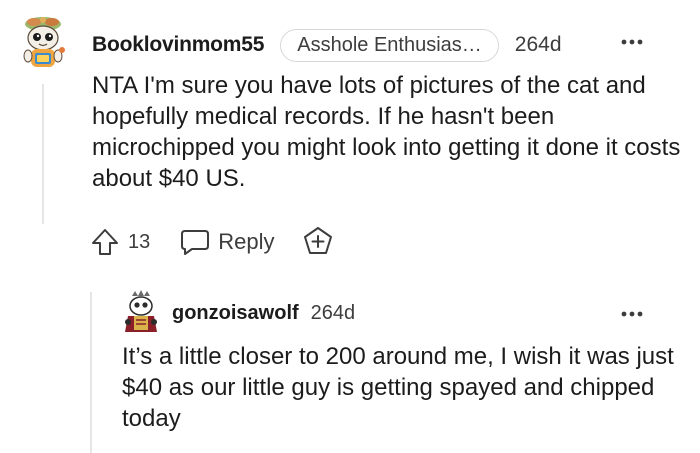 This screenshot has width=700, height=453. What do you see at coordinates (195, 242) in the screenshot?
I see `speech-bubble-icon` at bounding box center [195, 242].